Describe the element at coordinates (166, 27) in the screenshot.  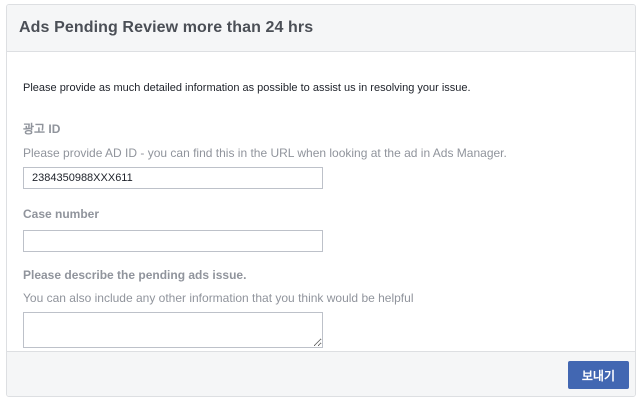
I see `page-title: Ads Pending Review more than 24 hrs` at that location.